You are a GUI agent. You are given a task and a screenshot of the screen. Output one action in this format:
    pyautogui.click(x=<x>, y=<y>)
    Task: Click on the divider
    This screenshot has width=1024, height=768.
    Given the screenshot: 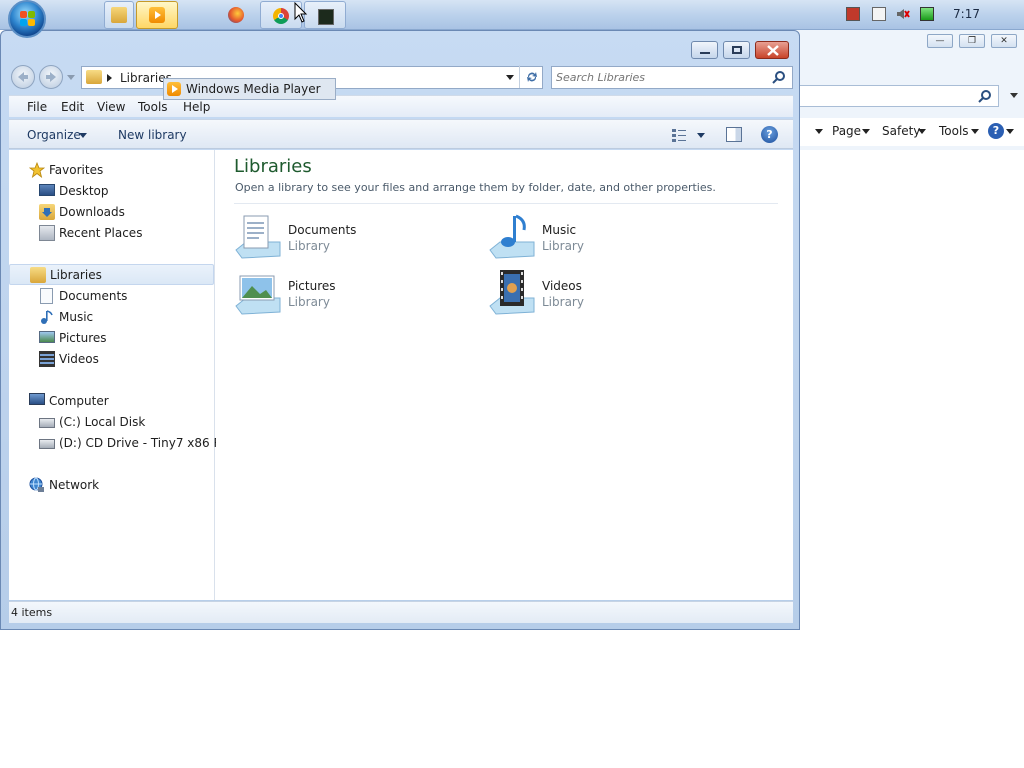 What is the action you would take?
    pyautogui.click(x=506, y=203)
    